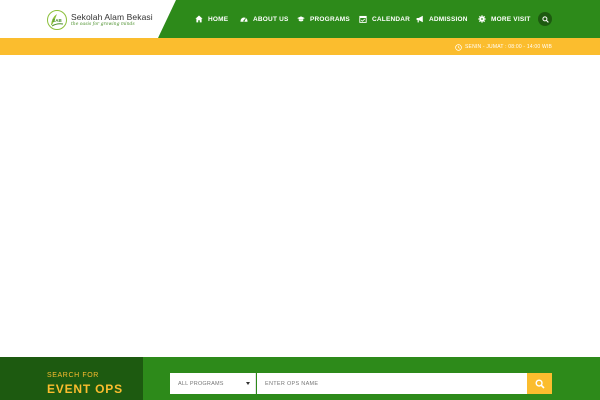 This screenshot has width=600, height=400. What do you see at coordinates (218, 19) in the screenshot?
I see `nav-label-home: HOME` at bounding box center [218, 19].